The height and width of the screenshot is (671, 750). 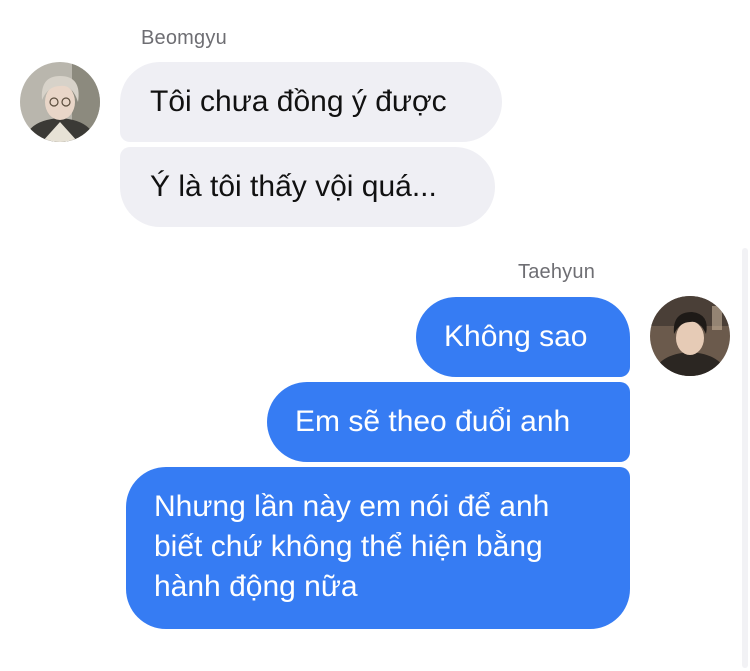 I want to click on message-text: Không sao, so click(x=516, y=336).